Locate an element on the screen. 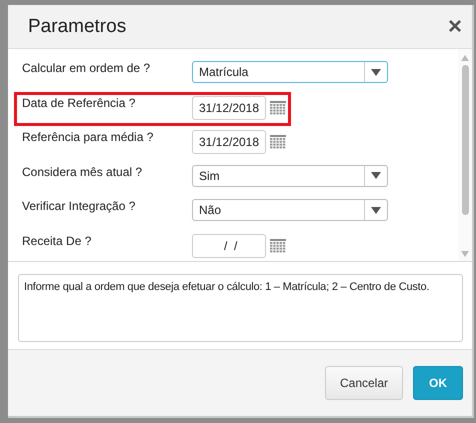 The height and width of the screenshot is (423, 476). dropdown-field: Sim is located at coordinates (290, 175).